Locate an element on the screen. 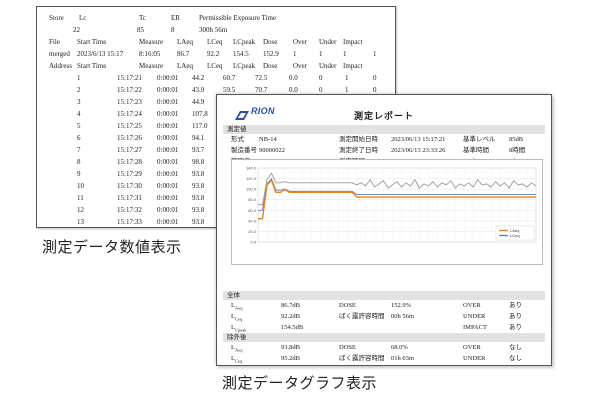 Image resolution: width=600 pixels, height=400 pixels. table-cell: 60.7 is located at coordinates (229, 78).